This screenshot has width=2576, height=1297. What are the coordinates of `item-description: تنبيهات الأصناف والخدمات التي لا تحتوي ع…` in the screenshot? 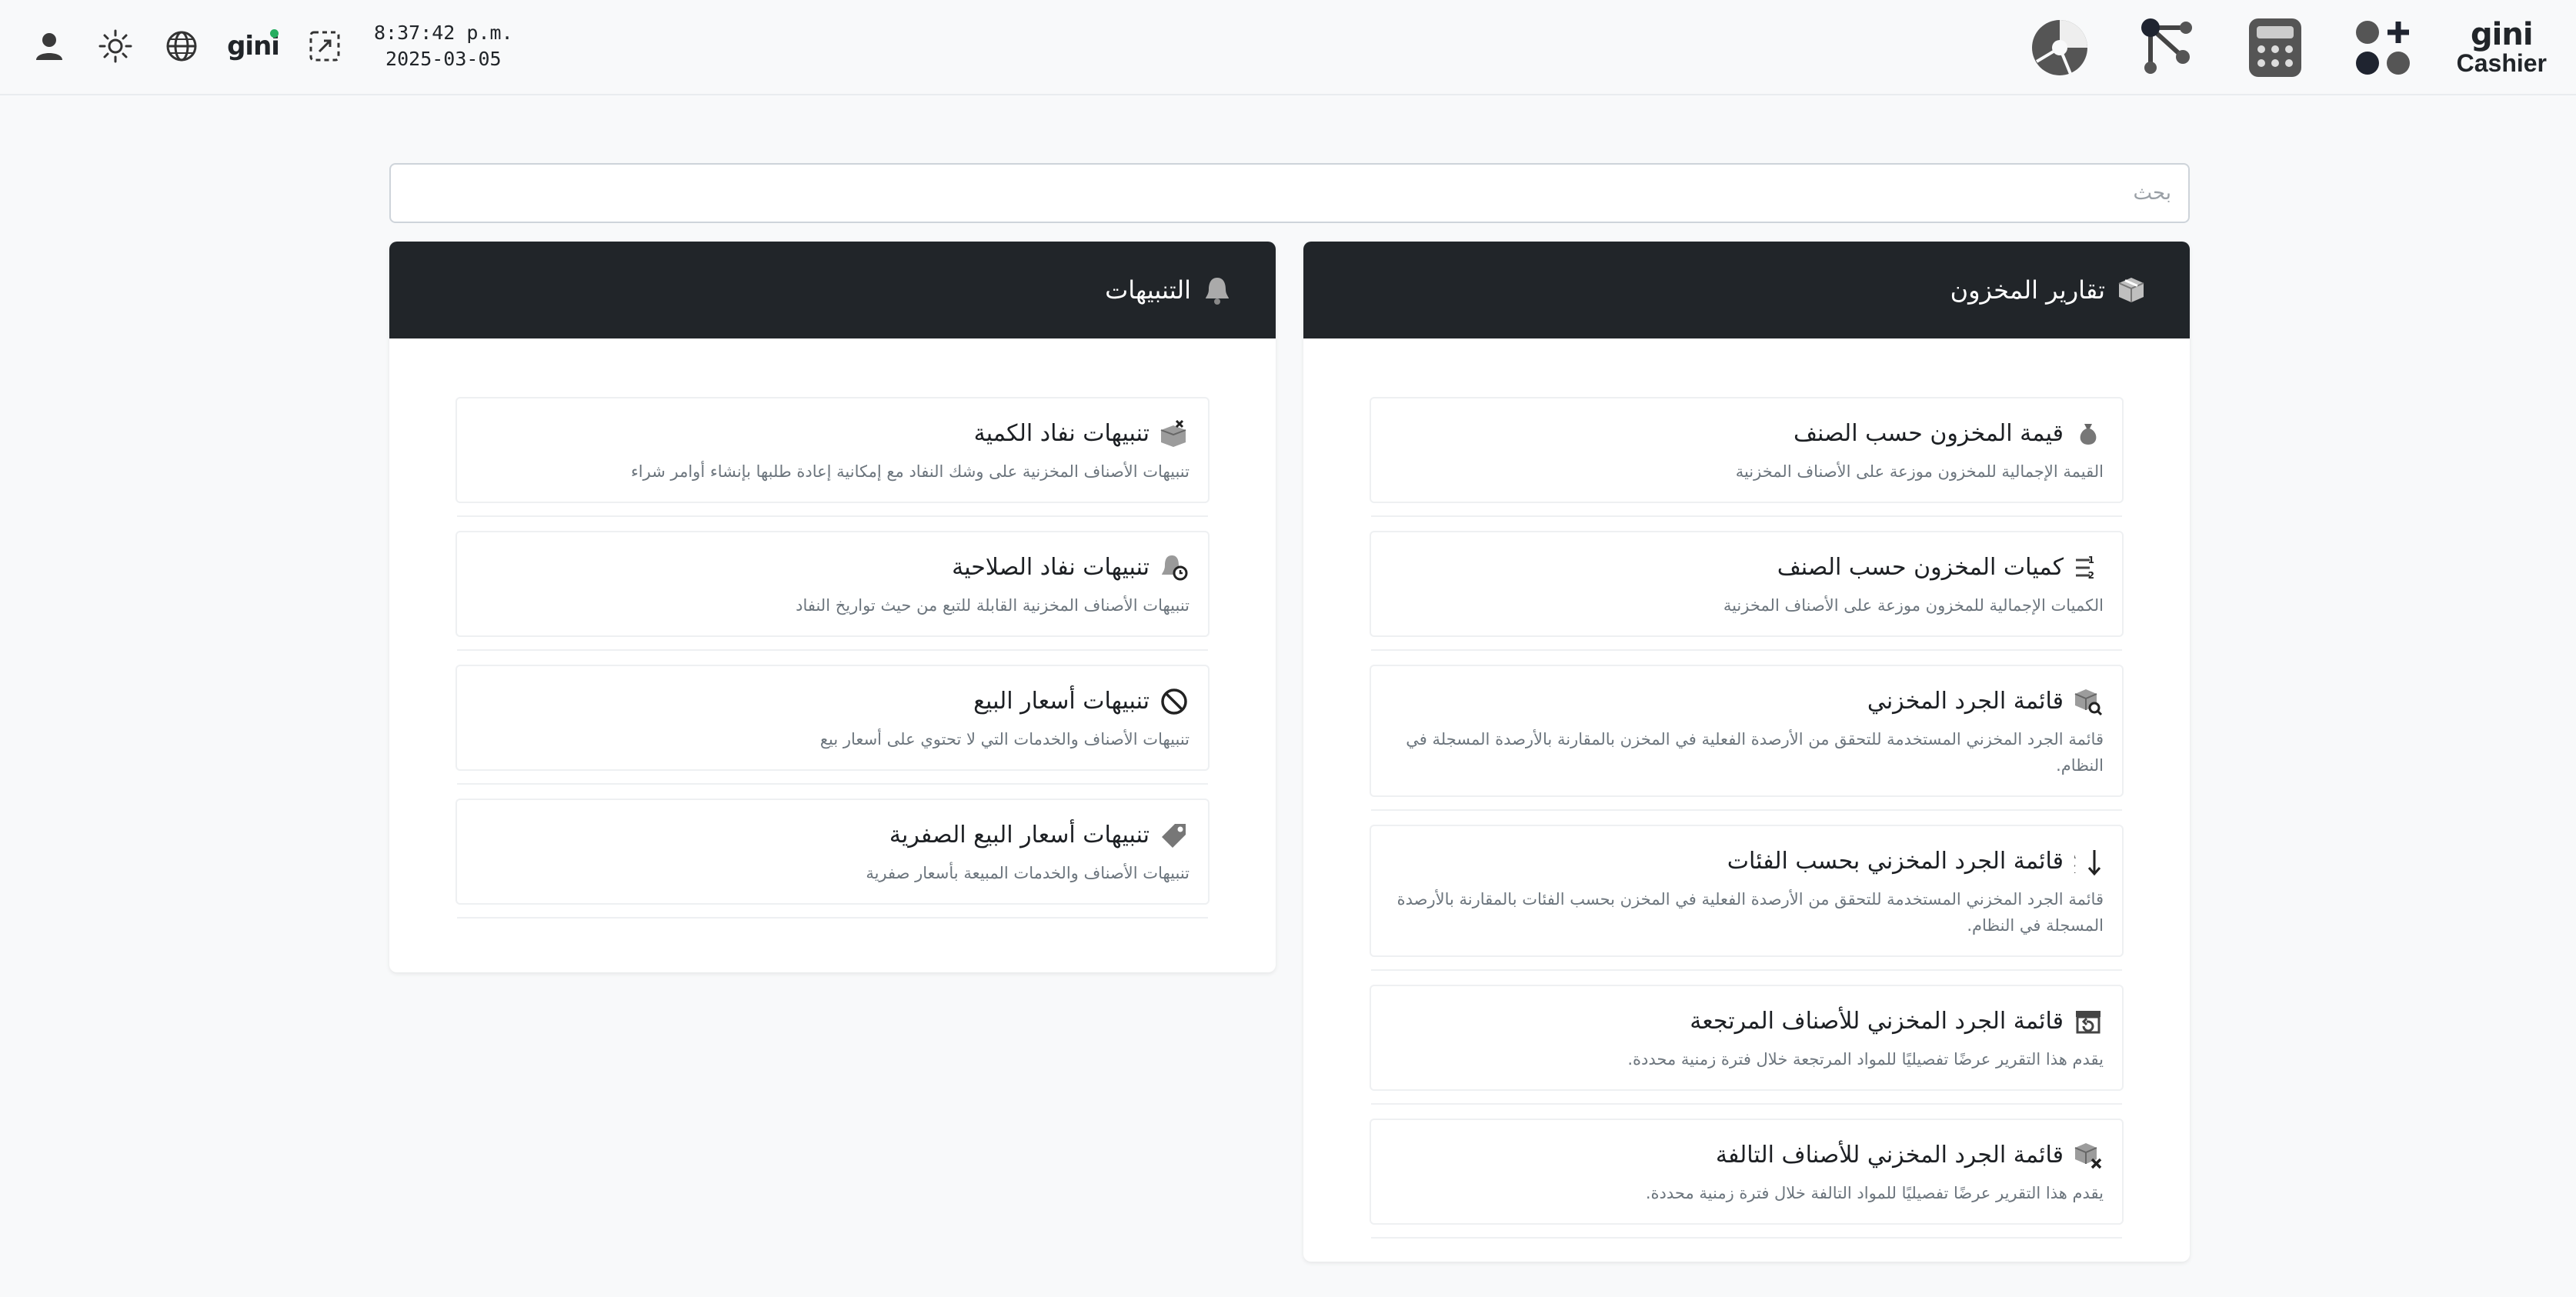 It's located at (1005, 739).